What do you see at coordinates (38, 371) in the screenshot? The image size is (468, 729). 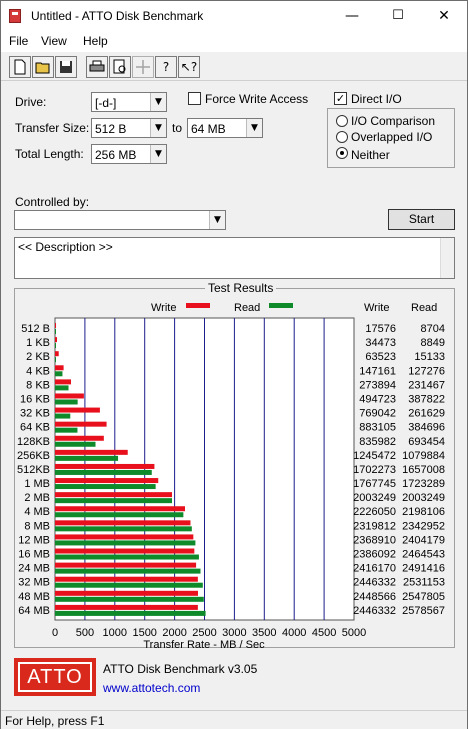 I see `category-label: 4 KB` at bounding box center [38, 371].